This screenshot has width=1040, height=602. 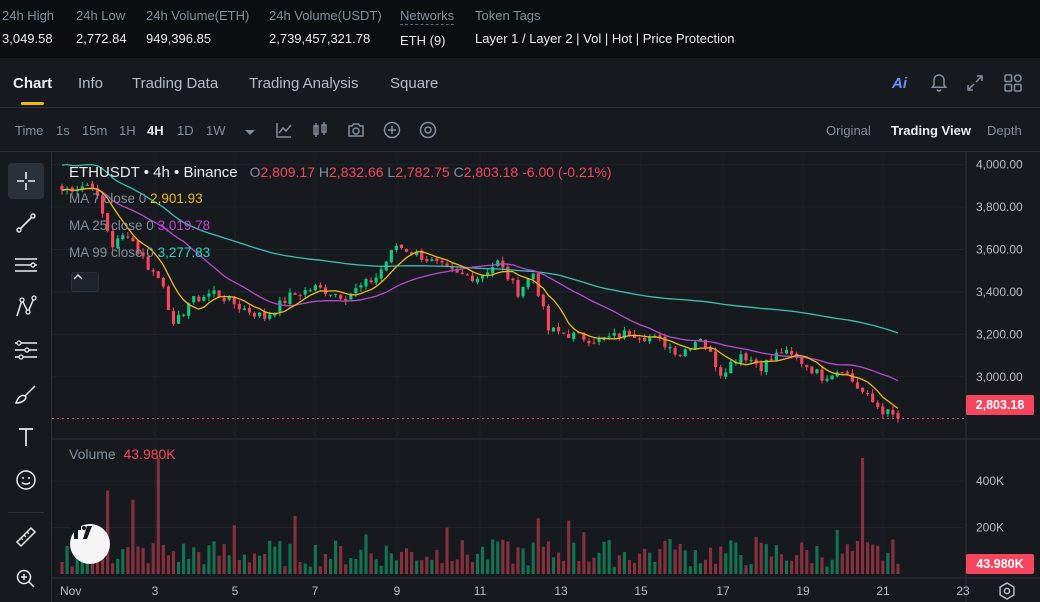 I want to click on interval-1w: 1W, so click(x=216, y=130).